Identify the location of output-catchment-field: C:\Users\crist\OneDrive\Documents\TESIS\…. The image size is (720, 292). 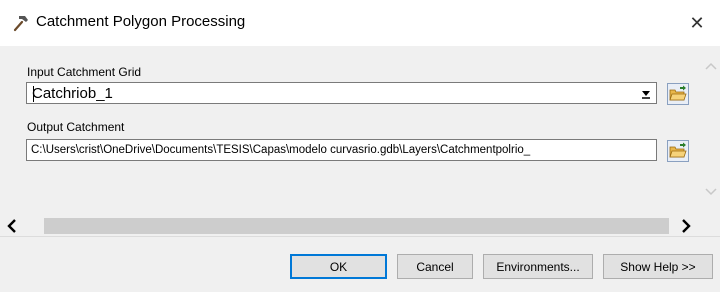
(341, 150).